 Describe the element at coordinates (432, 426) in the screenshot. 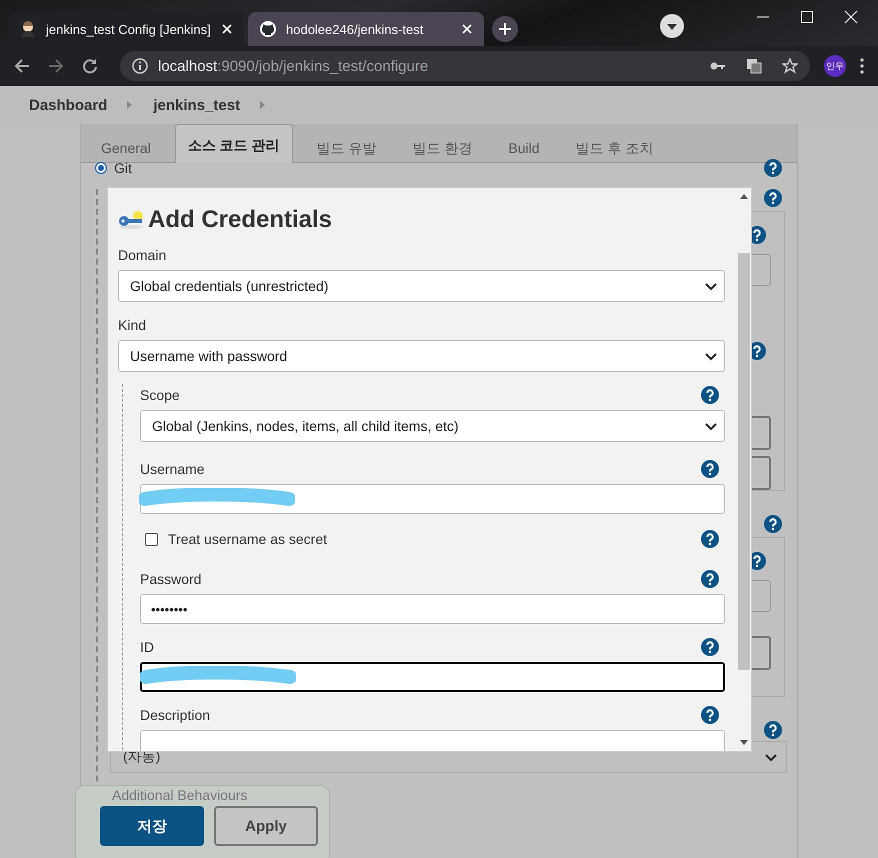

I see `dropdown: Global (Jenkins, nodes, items, all child items, etc)` at that location.